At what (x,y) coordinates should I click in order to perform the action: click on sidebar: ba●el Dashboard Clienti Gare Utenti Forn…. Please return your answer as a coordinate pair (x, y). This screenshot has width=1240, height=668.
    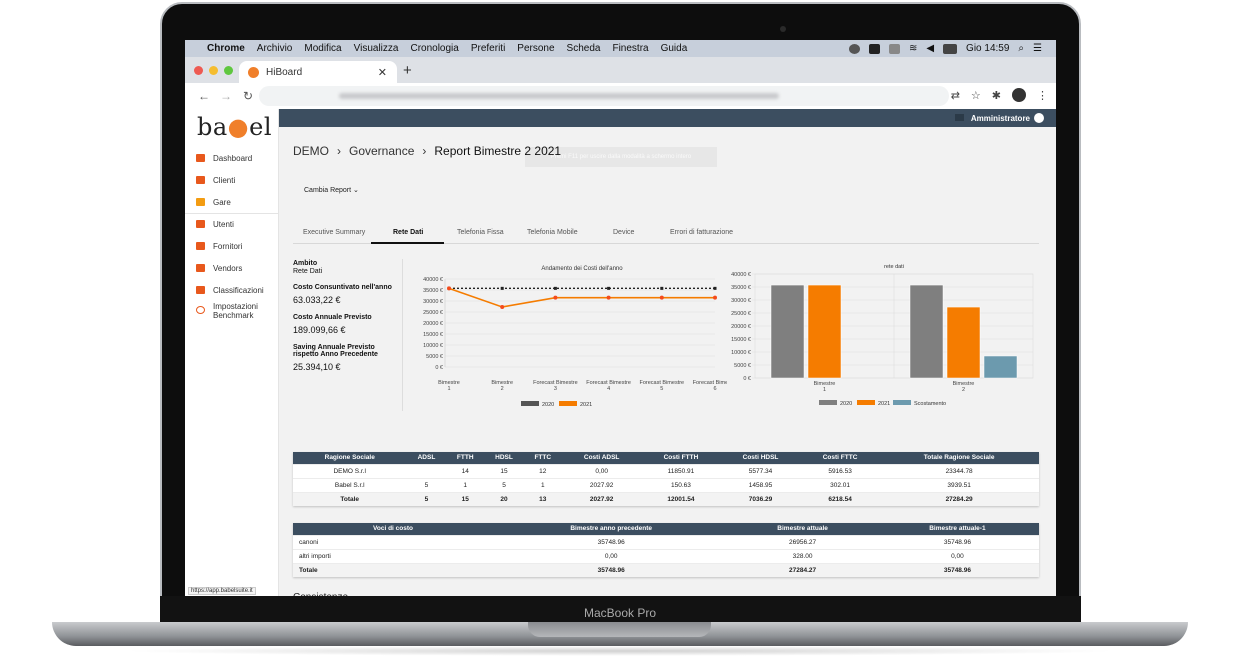
    Looking at the image, I should click on (232, 352).